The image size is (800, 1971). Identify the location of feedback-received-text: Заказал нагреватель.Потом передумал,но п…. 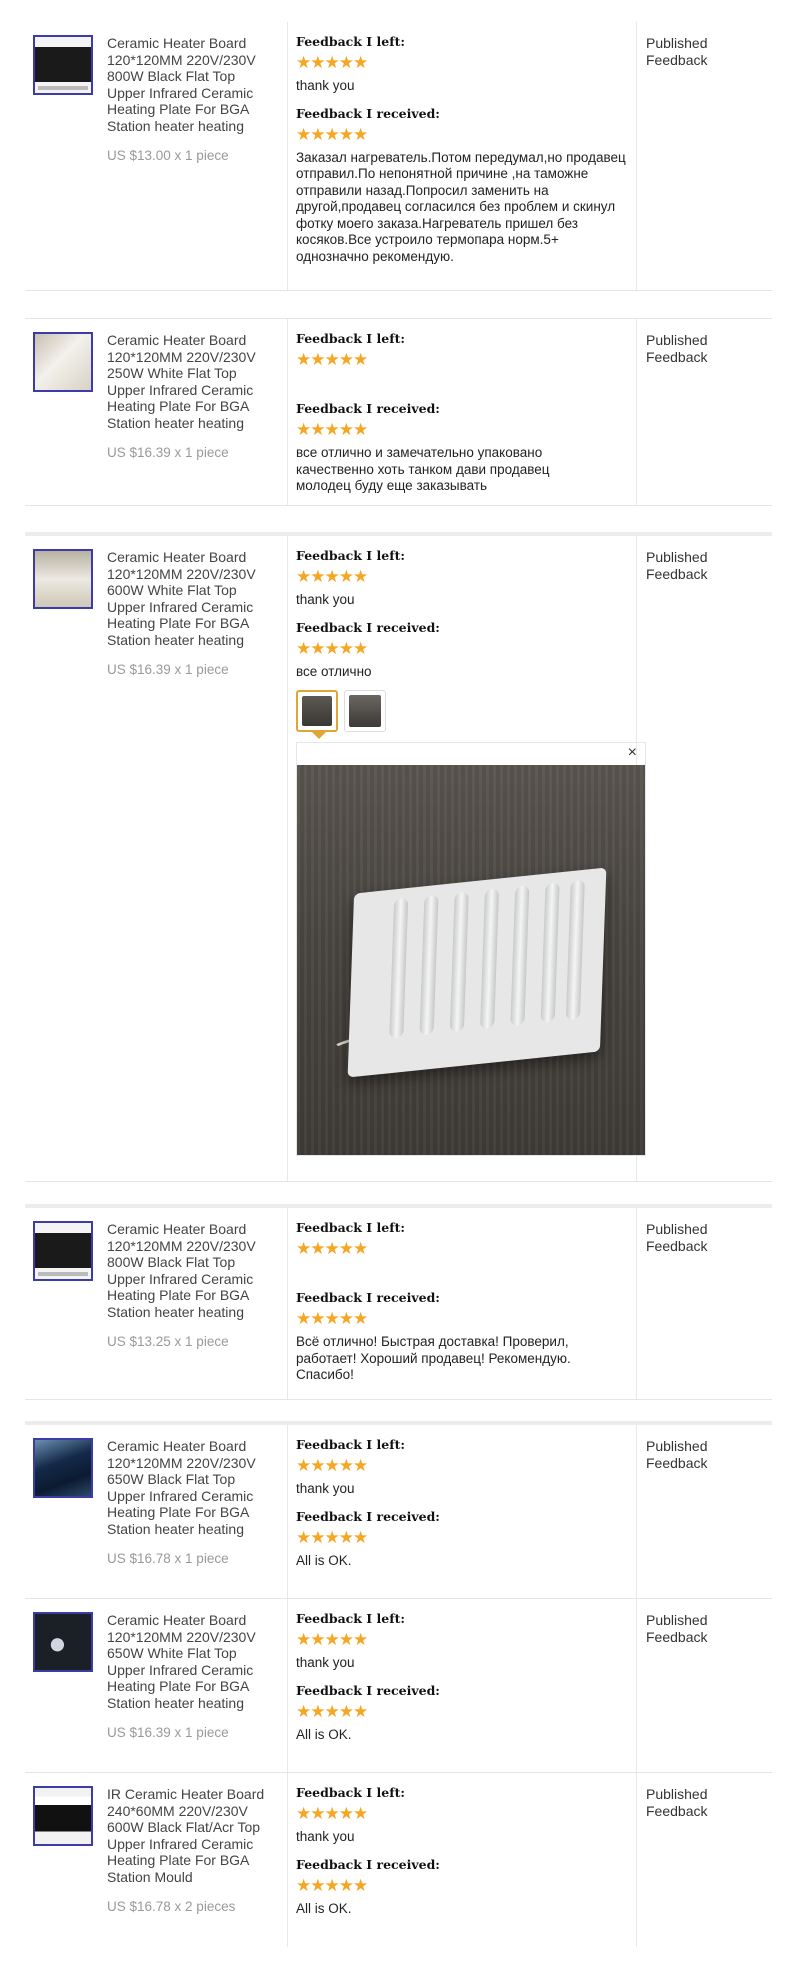
(461, 206).